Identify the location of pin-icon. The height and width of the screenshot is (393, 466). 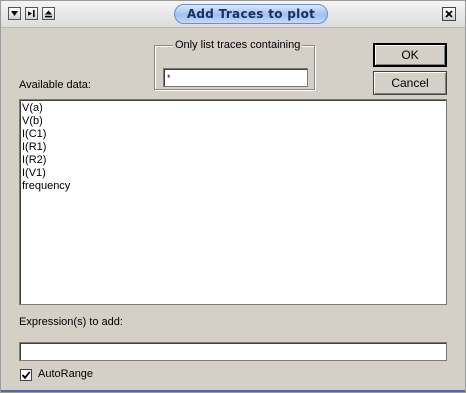
(31, 13).